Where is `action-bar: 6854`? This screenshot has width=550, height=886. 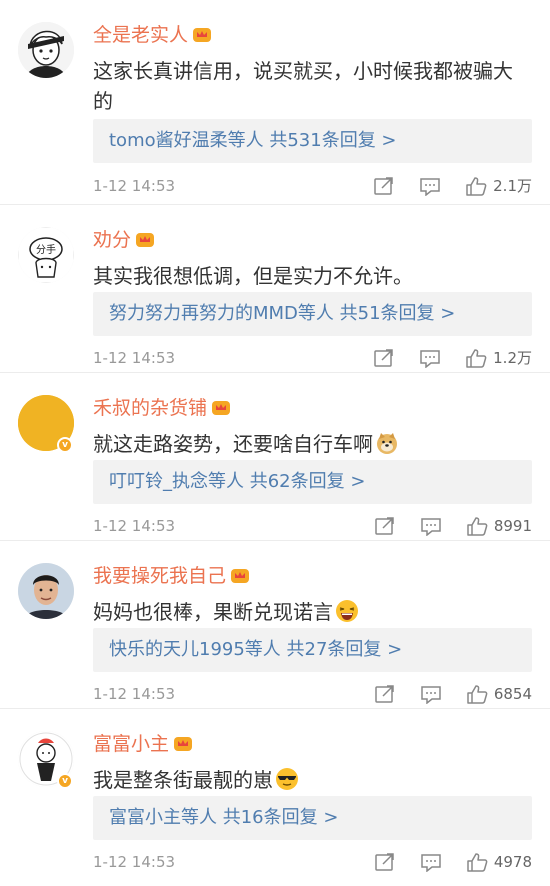 action-bar: 6854 is located at coordinates (441, 694).